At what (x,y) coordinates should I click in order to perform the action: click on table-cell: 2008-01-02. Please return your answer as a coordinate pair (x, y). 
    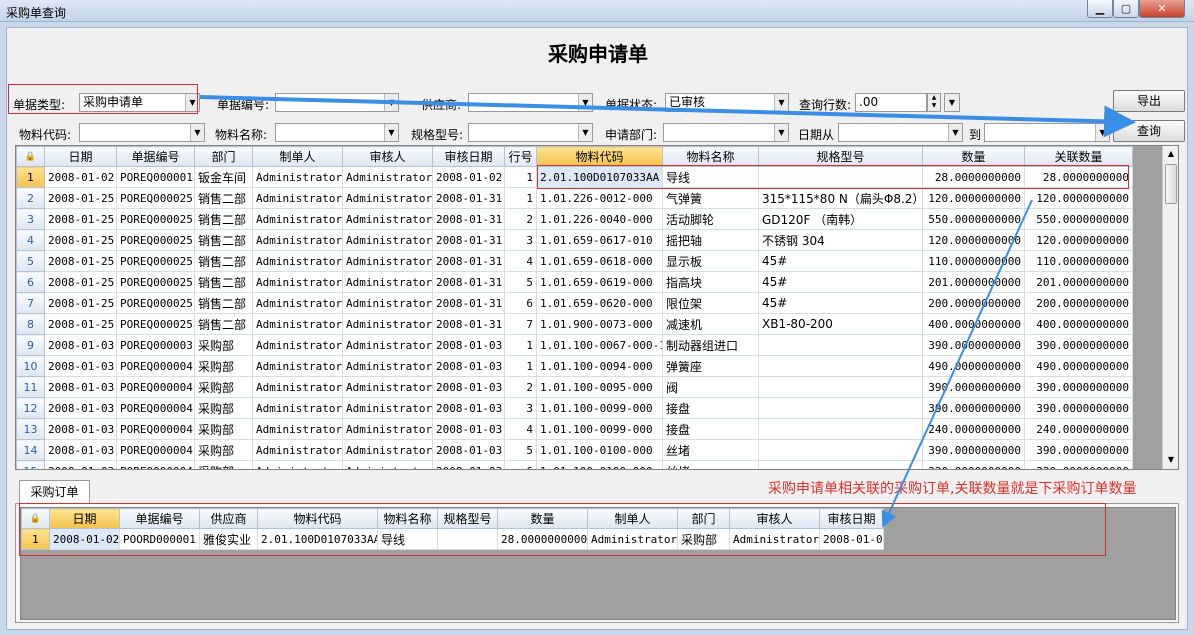
    Looking at the image, I should click on (80, 177).